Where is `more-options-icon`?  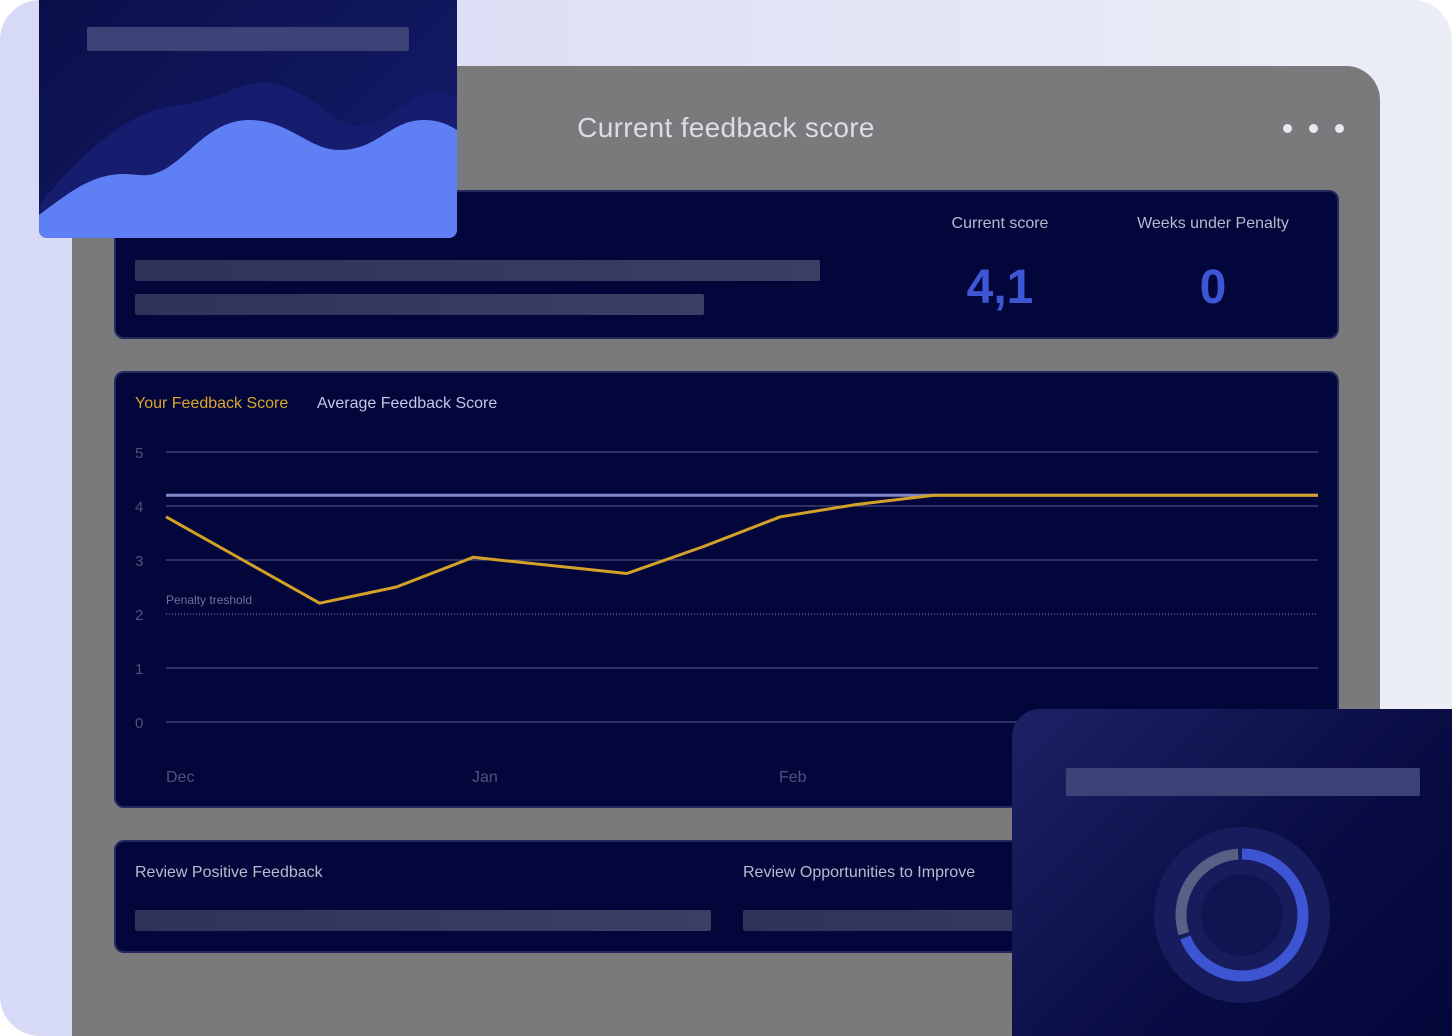
more-options-icon is located at coordinates (1313, 128).